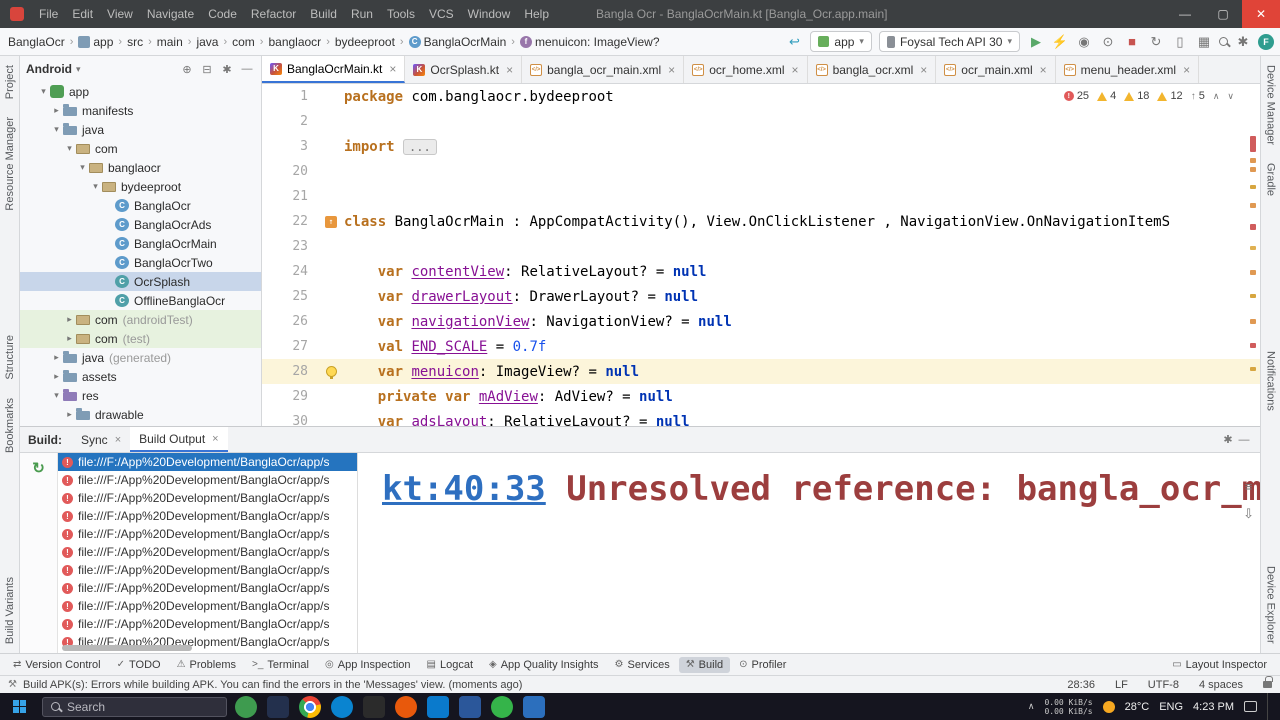 Image resolution: width=1280 pixels, height=720 pixels. I want to click on tool-window-button-app-quality-insights: ◈ App Quality Insights, so click(544, 665).